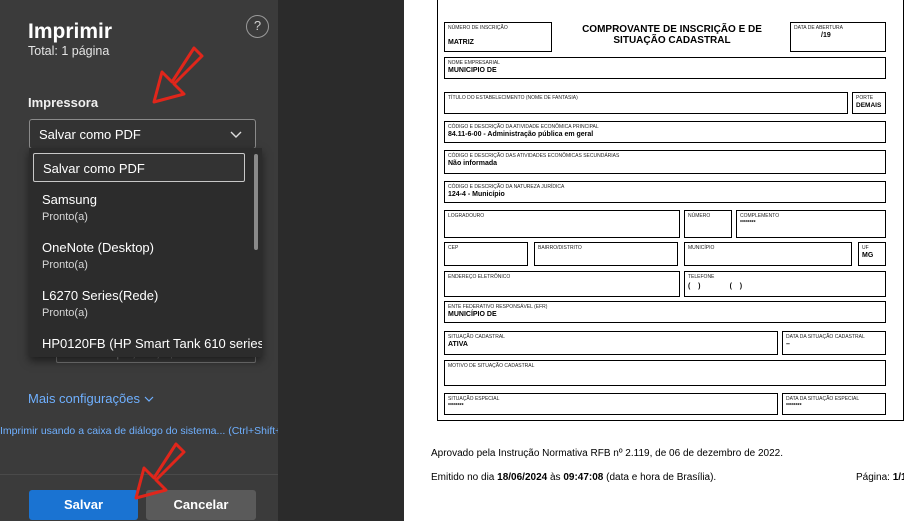 This screenshot has height=521, width=904. Describe the element at coordinates (491, 366) in the screenshot. I see `field-label: MOTIVO DE SITUAÇÃO CADASTRAL` at that location.